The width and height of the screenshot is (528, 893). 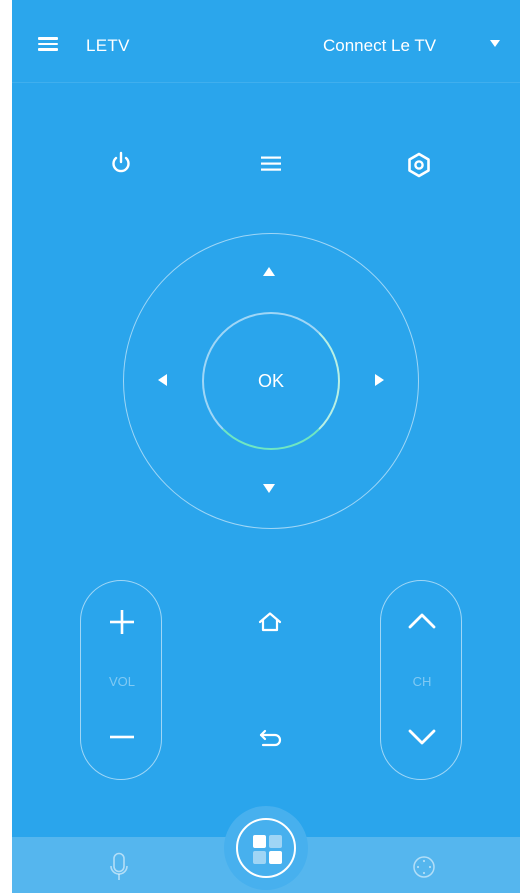 What do you see at coordinates (422, 737) in the screenshot?
I see `chevron-down-icon` at bounding box center [422, 737].